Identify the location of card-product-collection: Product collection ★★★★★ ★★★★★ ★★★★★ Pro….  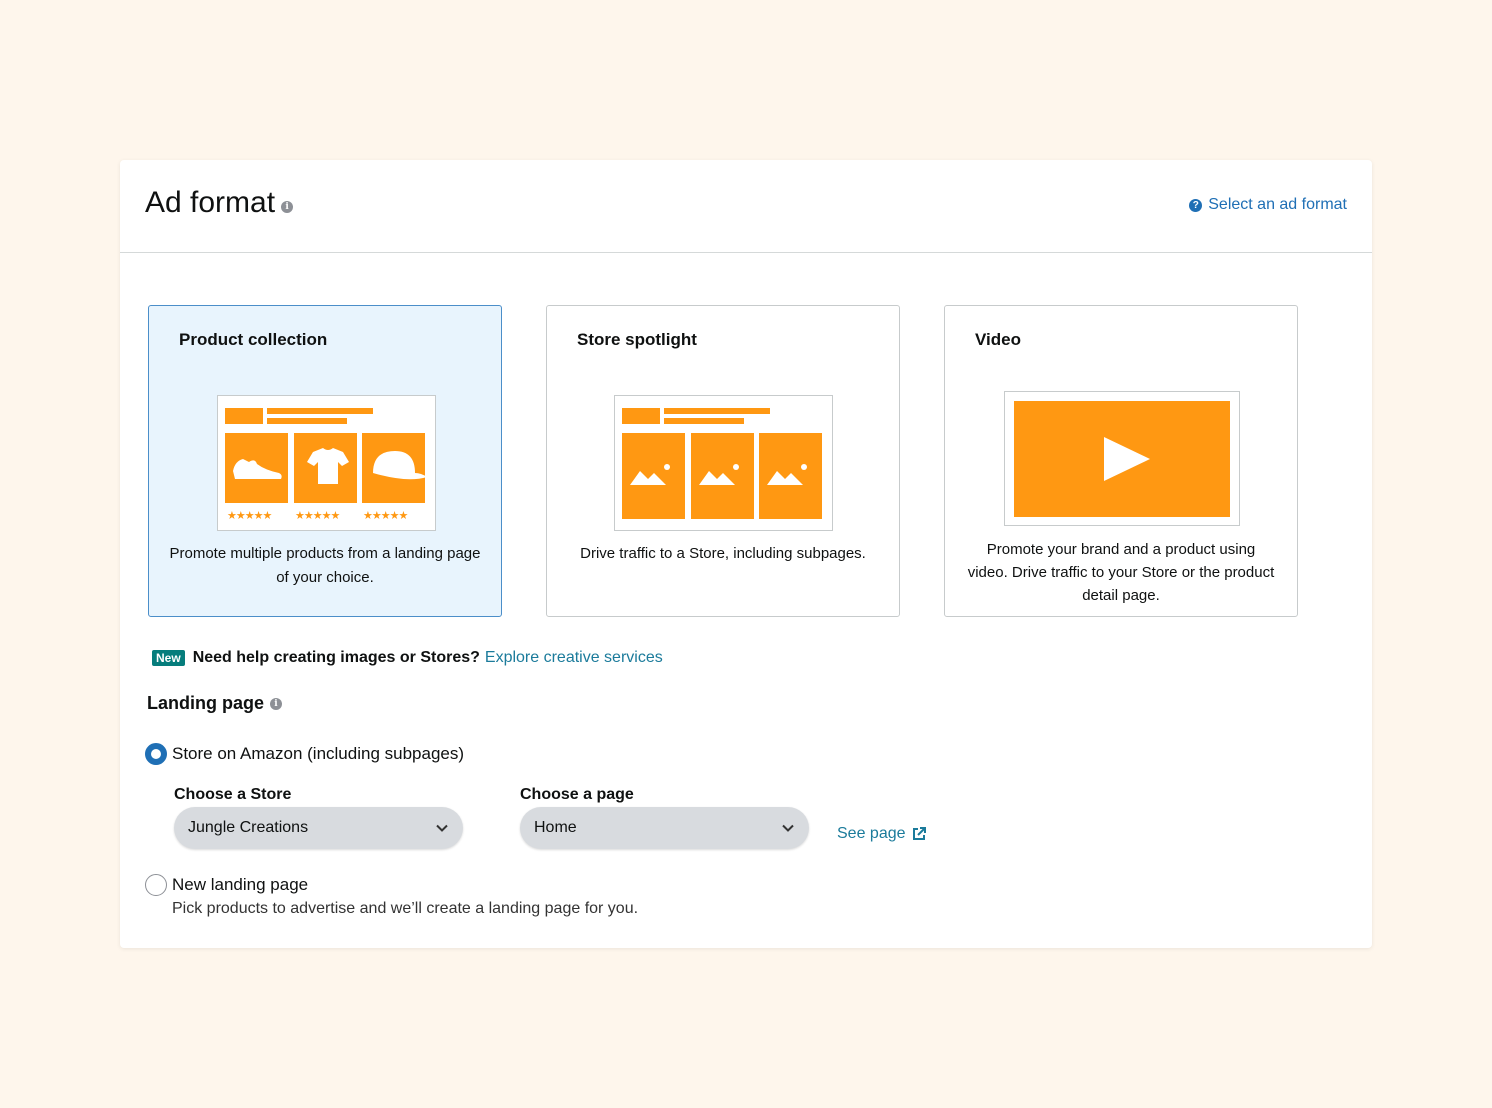
(325, 461).